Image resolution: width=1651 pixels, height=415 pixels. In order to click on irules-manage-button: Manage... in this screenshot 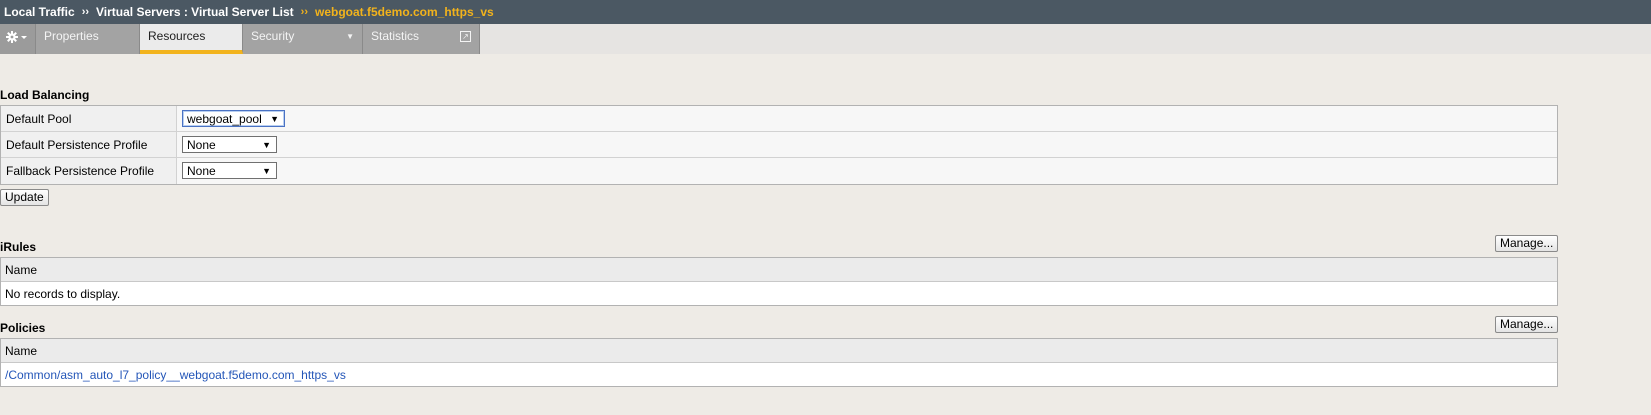, I will do `click(1527, 243)`.